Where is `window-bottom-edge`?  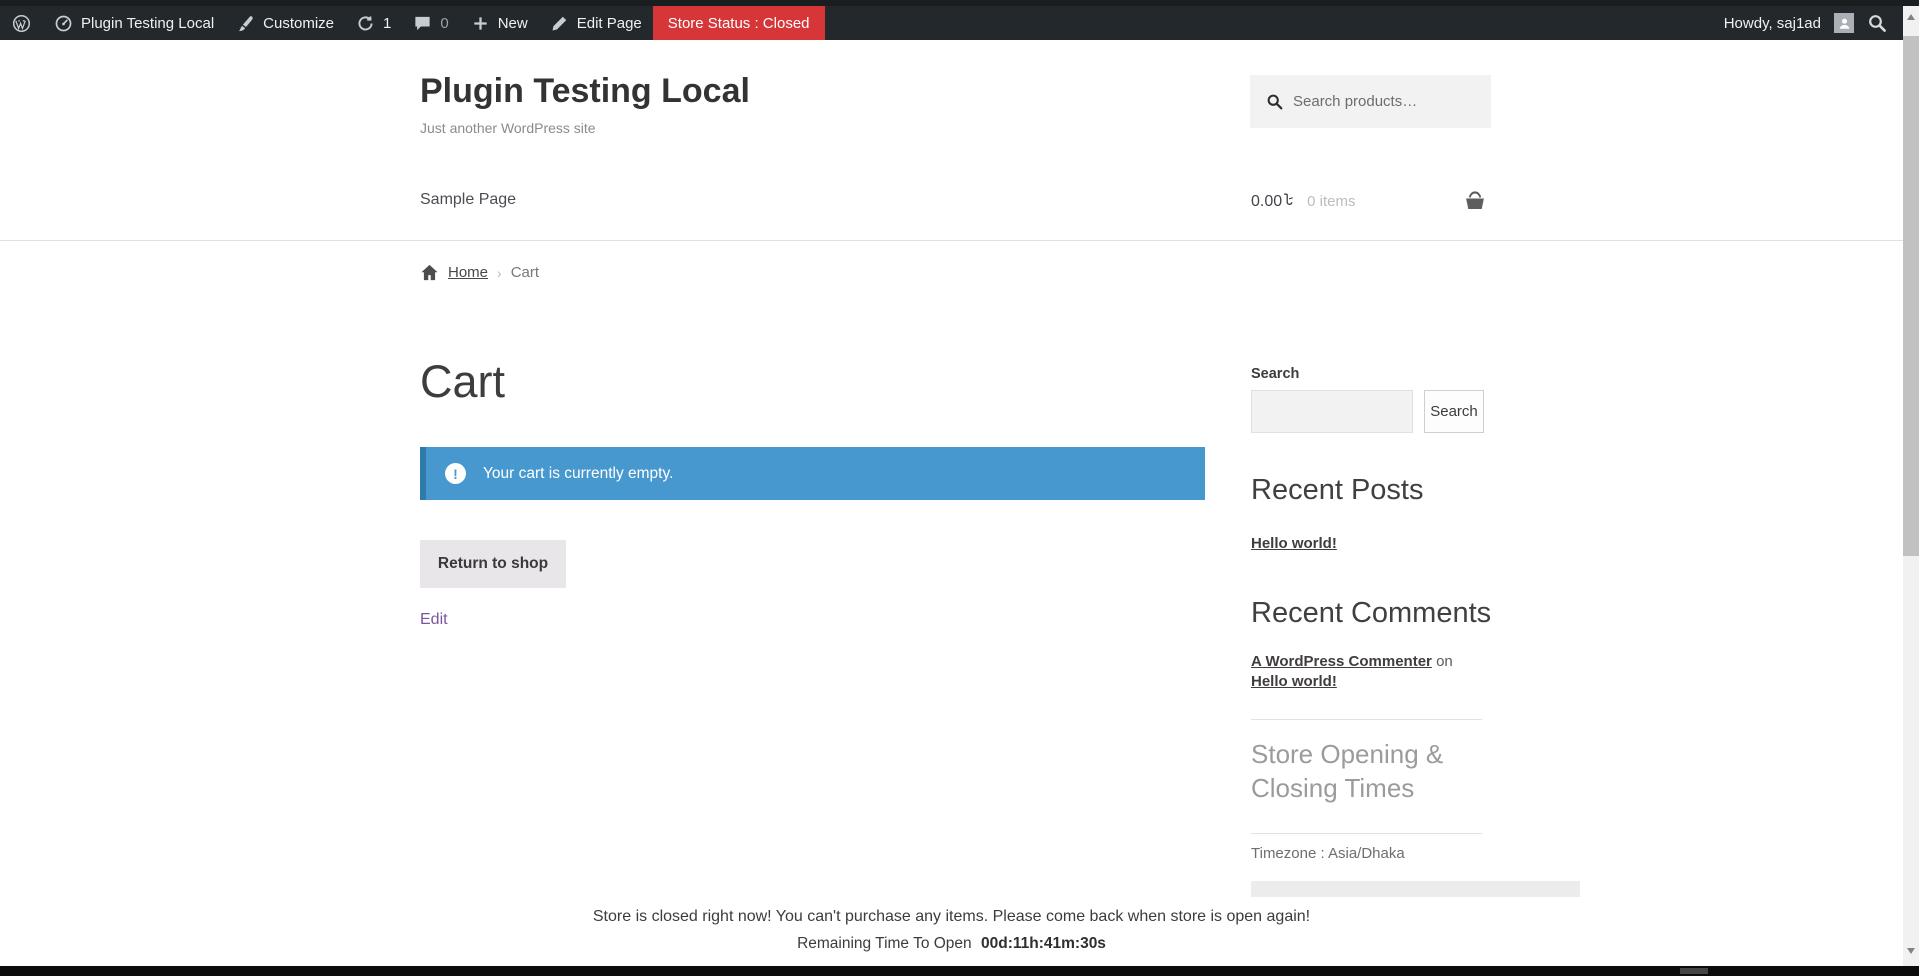 window-bottom-edge is located at coordinates (959, 971).